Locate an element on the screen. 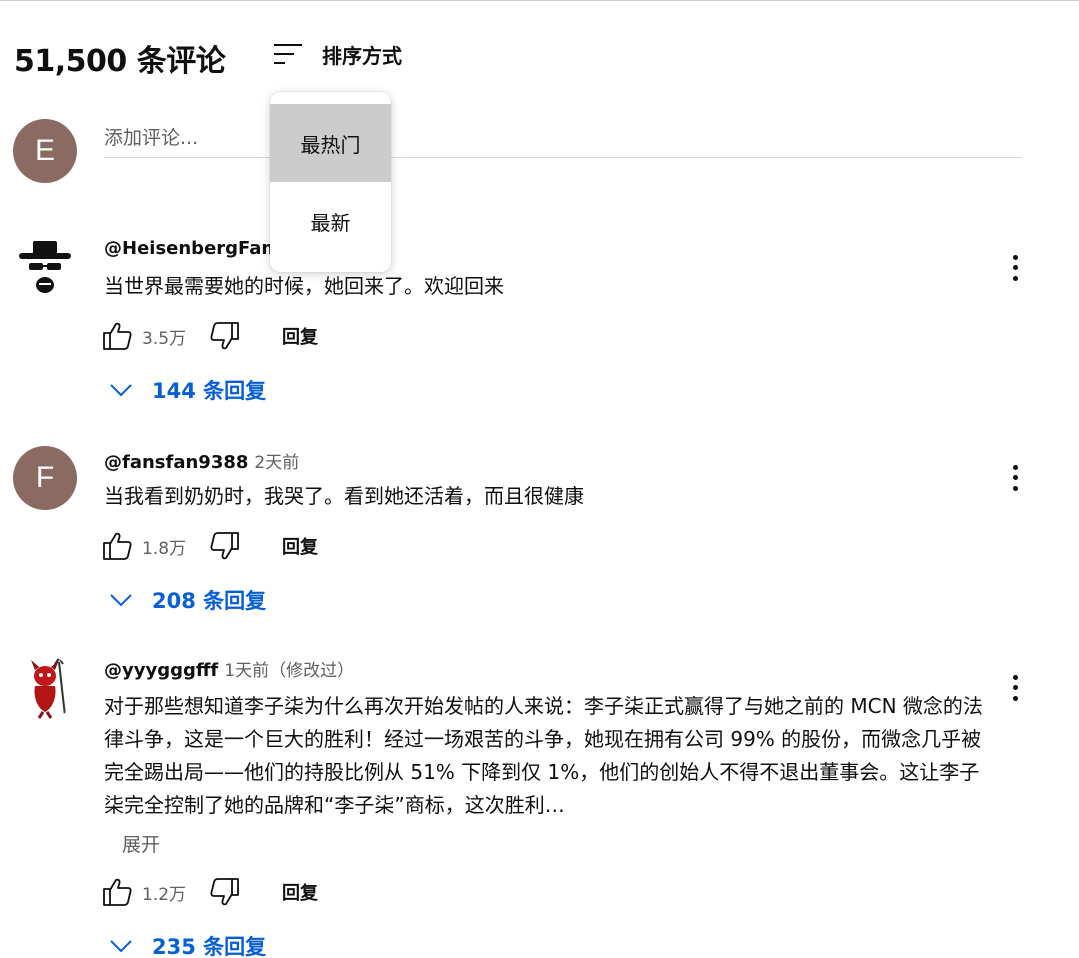  replies-count: 144 条回复 is located at coordinates (209, 391).